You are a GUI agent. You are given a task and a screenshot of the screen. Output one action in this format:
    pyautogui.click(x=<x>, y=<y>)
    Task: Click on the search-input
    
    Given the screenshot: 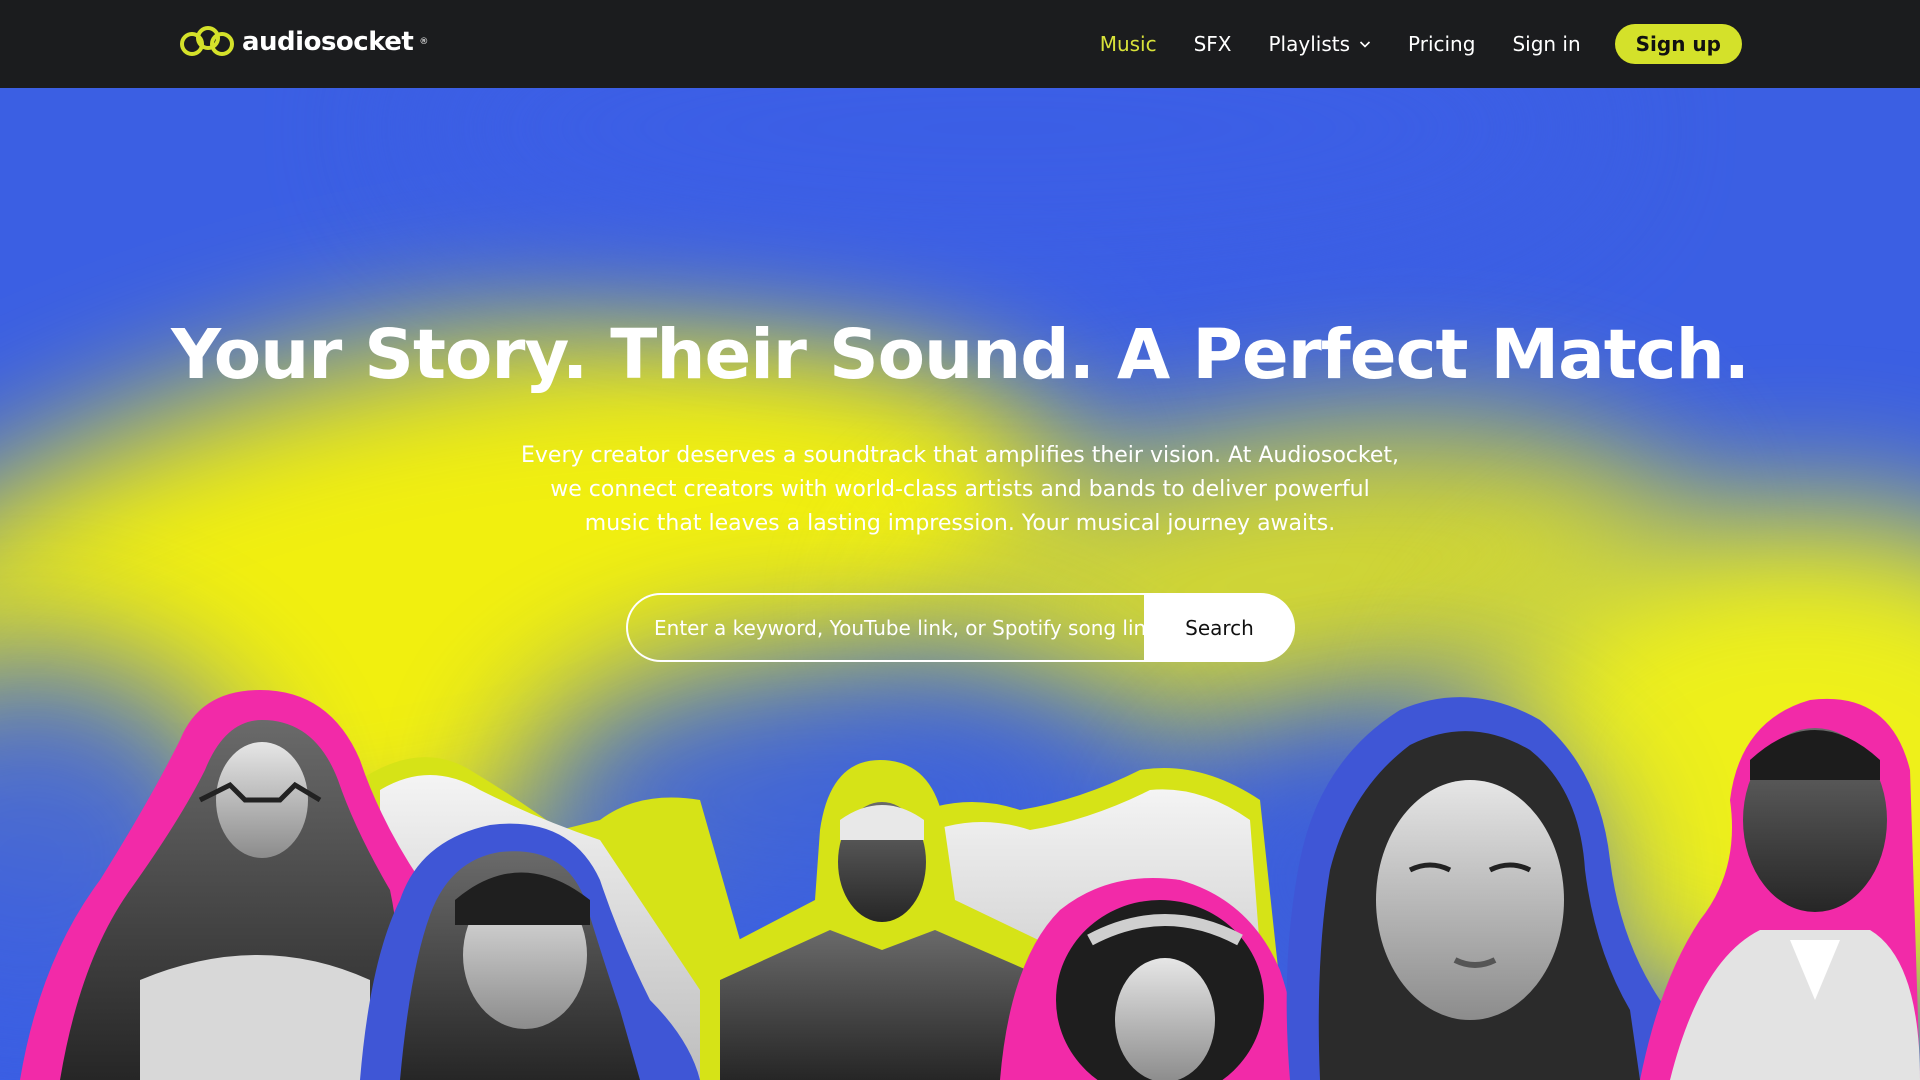 What is the action you would take?
    pyautogui.click(x=885, y=627)
    